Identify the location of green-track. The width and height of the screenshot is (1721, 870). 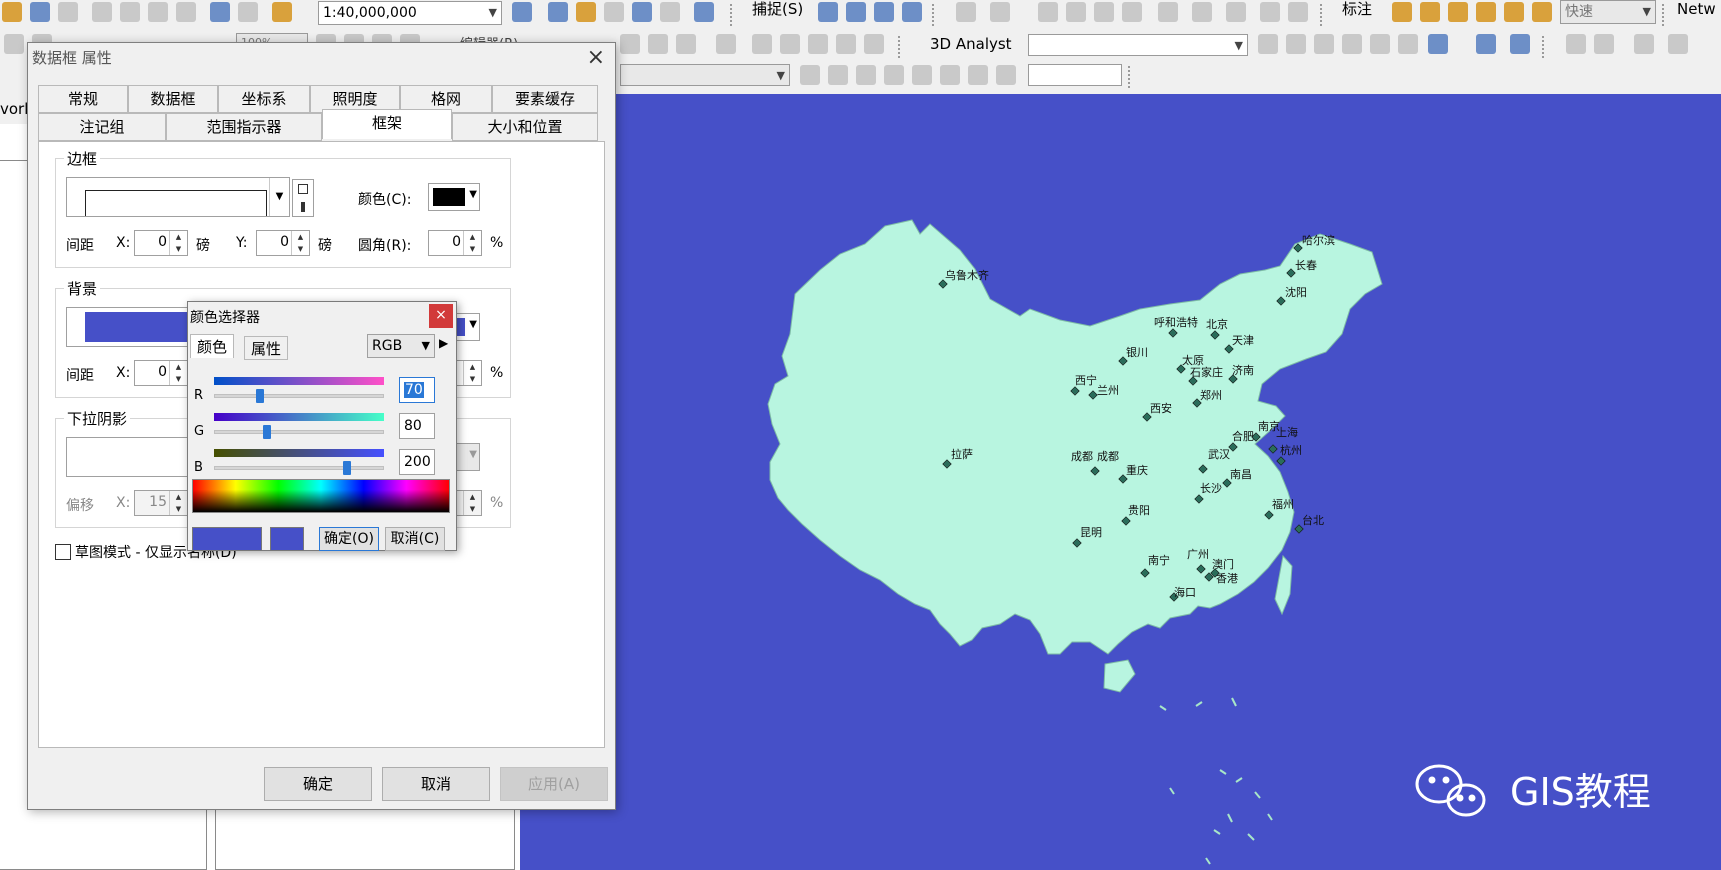
(299, 432).